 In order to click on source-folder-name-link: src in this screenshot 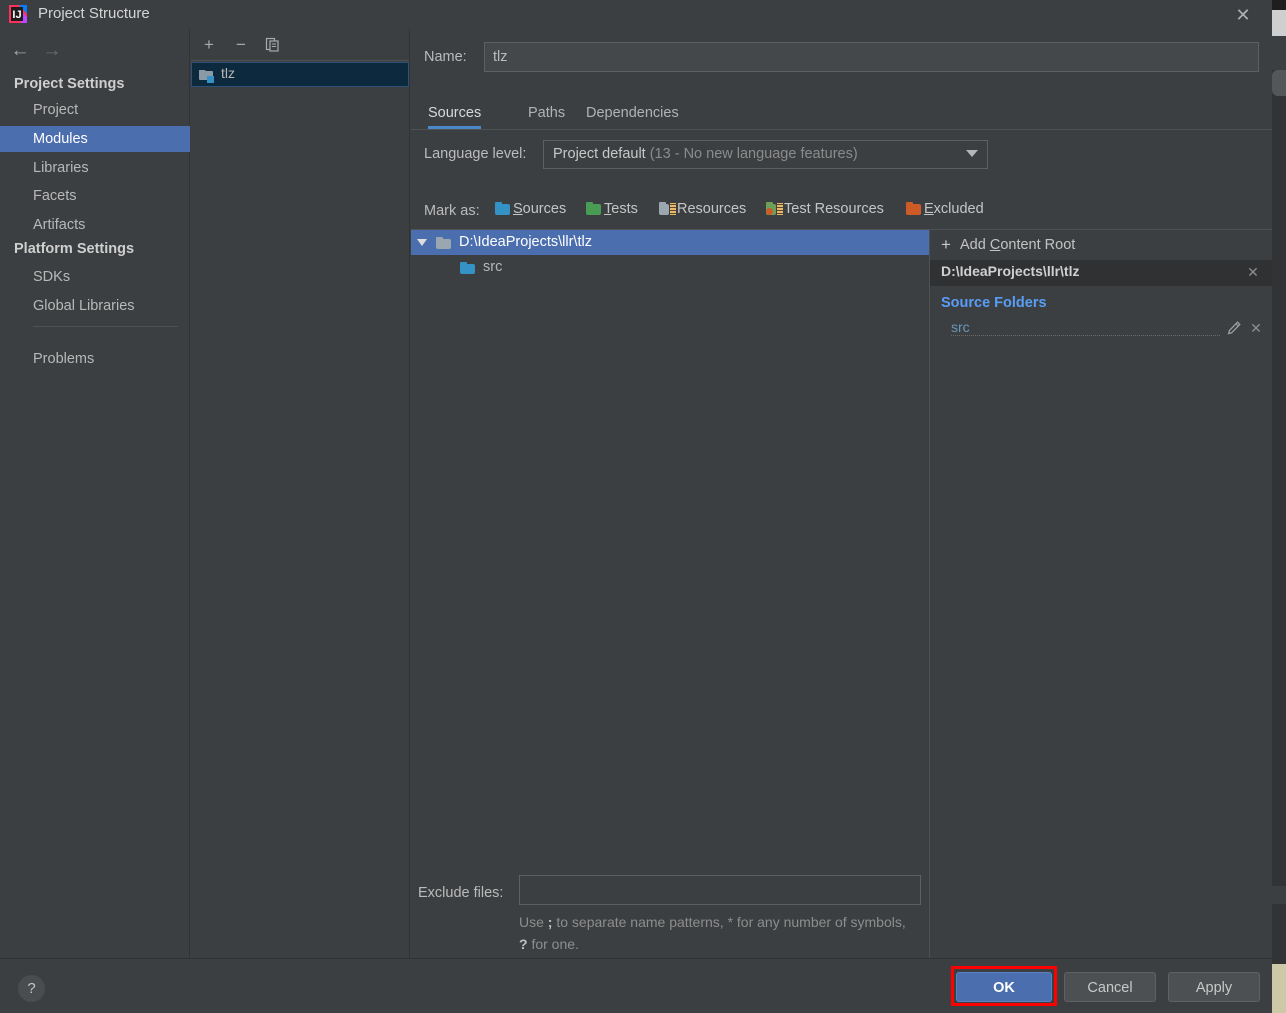, I will do `click(962, 327)`.